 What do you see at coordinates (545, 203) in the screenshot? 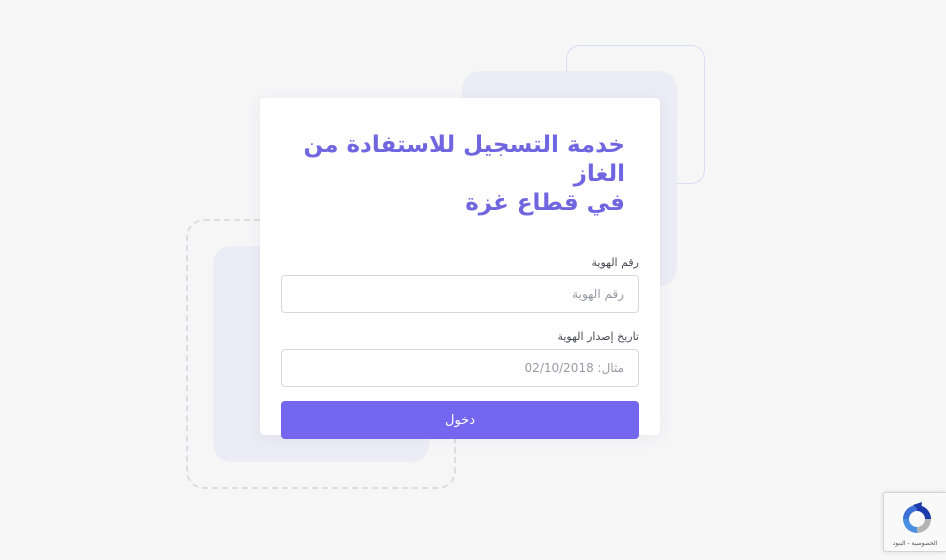
I see `title-line-2: في قطاع غزة` at bounding box center [545, 203].